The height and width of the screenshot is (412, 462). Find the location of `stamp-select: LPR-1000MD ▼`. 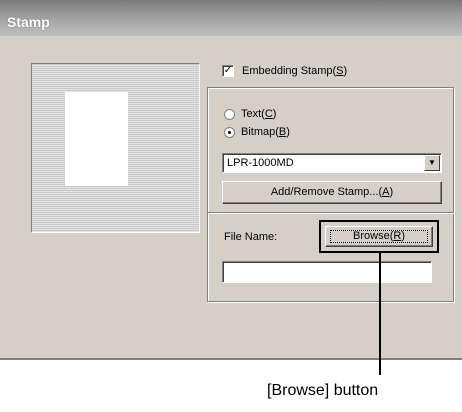

stamp-select: LPR-1000MD ▼ is located at coordinates (332, 163).